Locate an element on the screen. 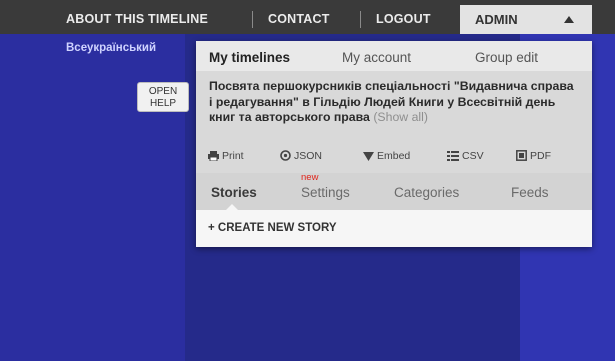 This screenshot has height=361, width=615. print-label: Print is located at coordinates (233, 156).